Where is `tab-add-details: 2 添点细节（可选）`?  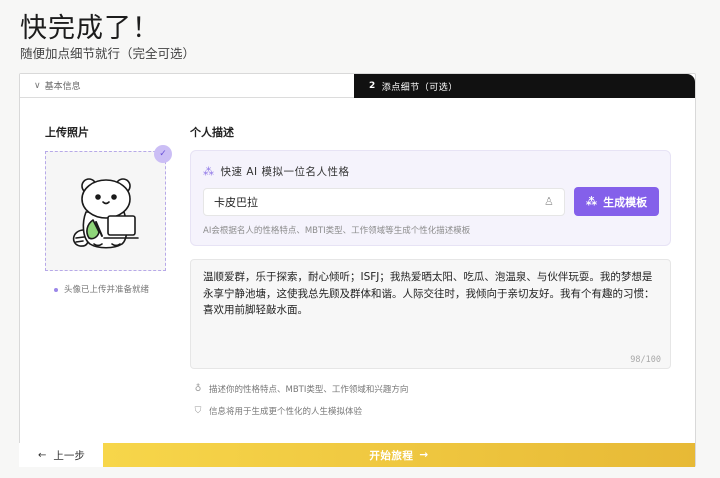
tab-add-details: 2 添点细节（可选） is located at coordinates (524, 86).